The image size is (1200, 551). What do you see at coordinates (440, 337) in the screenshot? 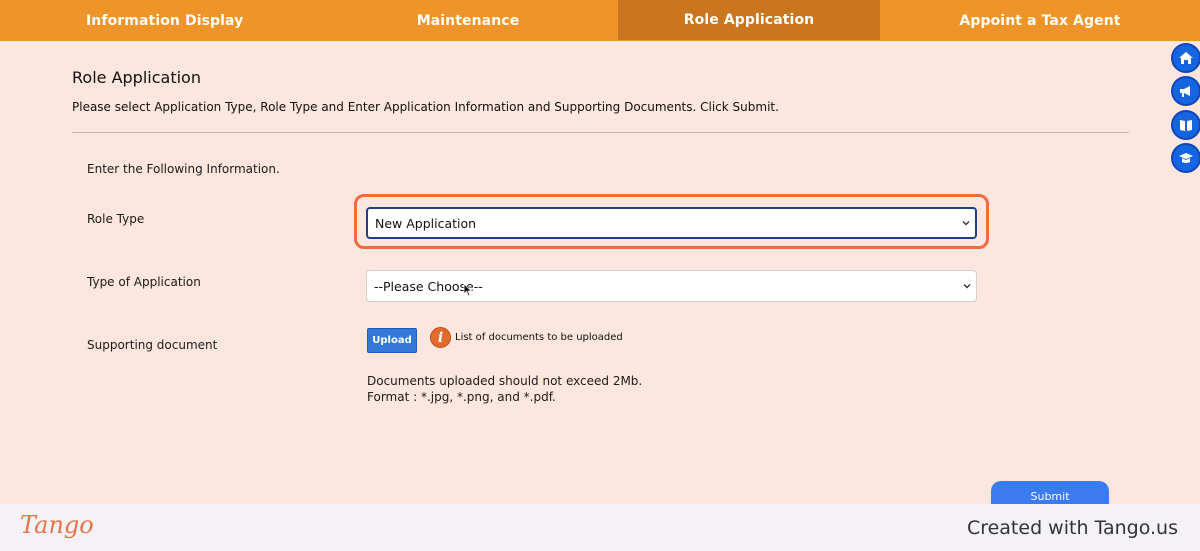
I see `info-icon: i` at bounding box center [440, 337].